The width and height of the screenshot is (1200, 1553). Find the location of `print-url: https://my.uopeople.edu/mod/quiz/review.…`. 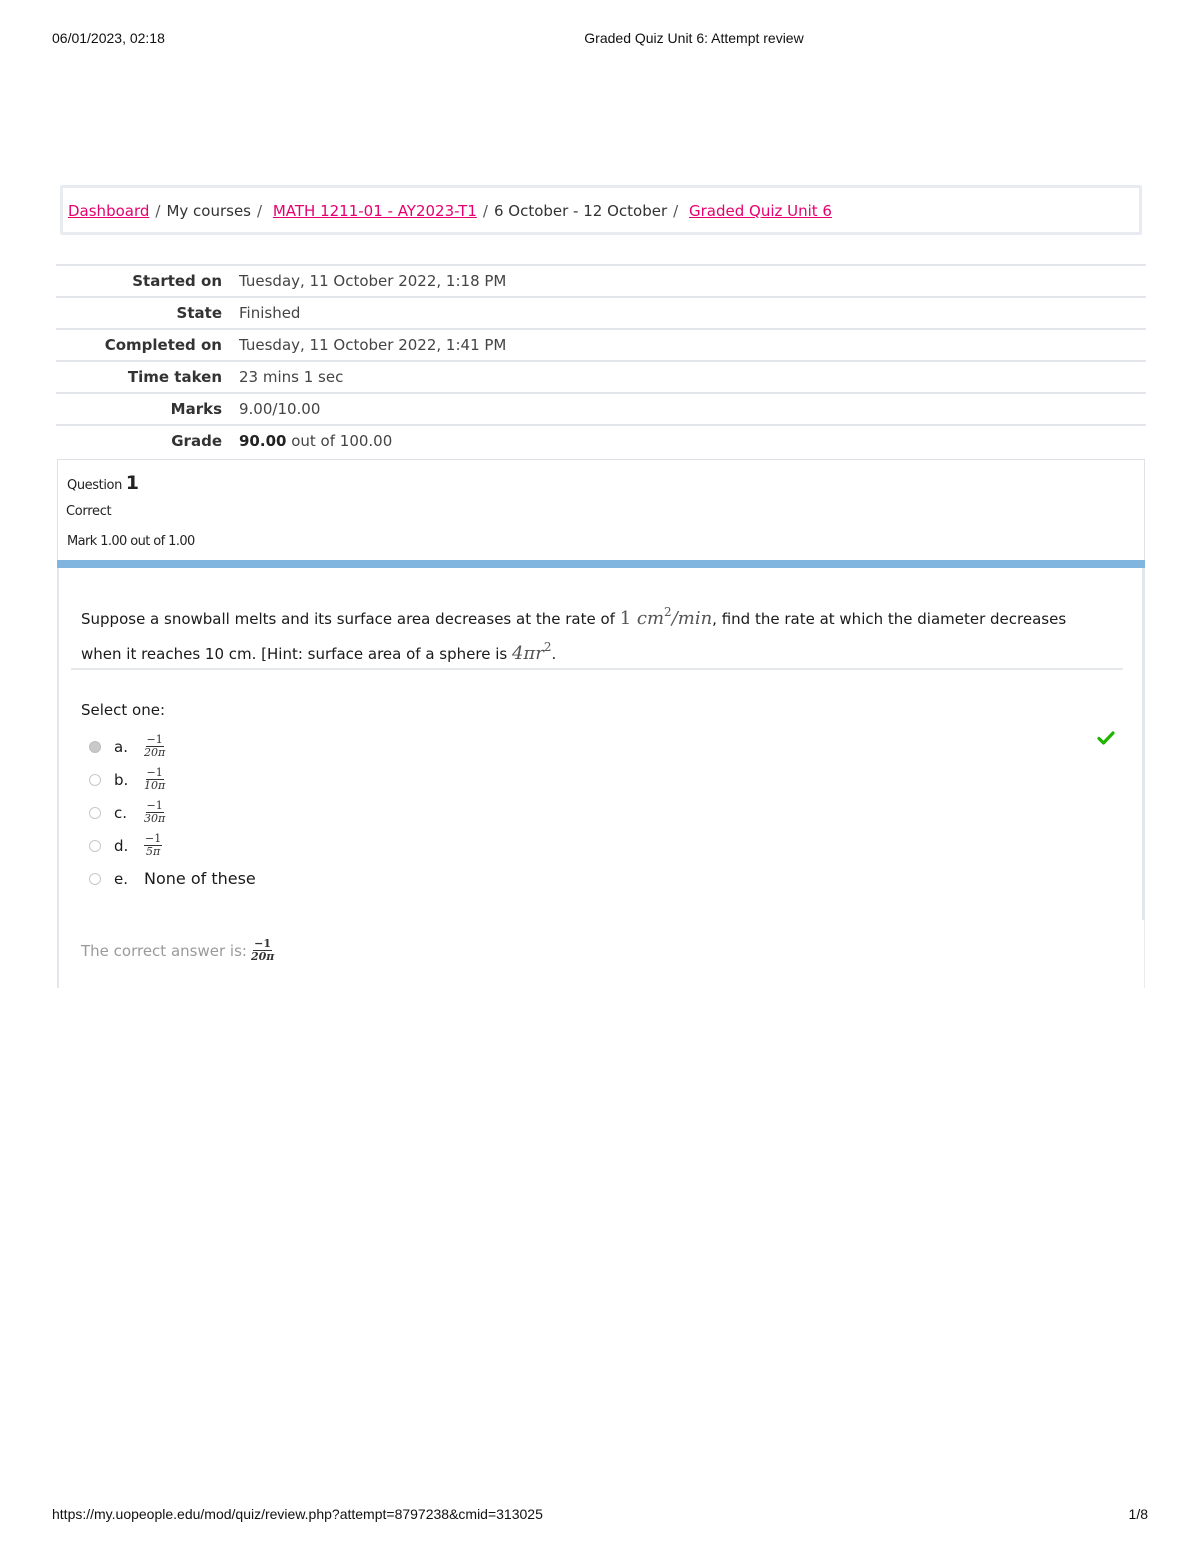

print-url: https://my.uopeople.edu/mod/quiz/review.… is located at coordinates (297, 1514).